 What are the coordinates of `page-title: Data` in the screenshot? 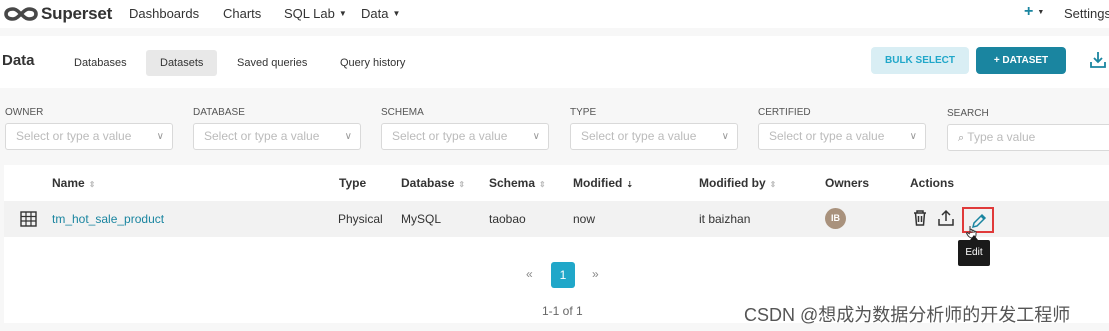 It's located at (18, 60).